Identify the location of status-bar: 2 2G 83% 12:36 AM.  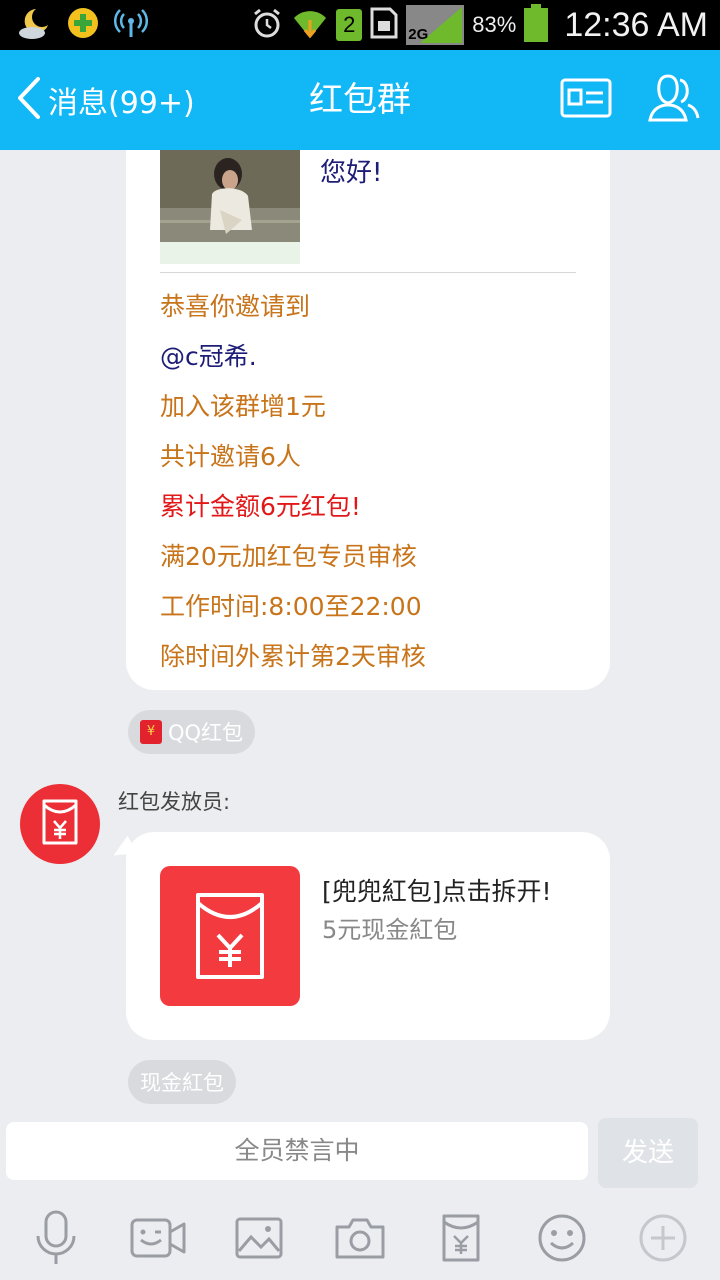
(360, 25).